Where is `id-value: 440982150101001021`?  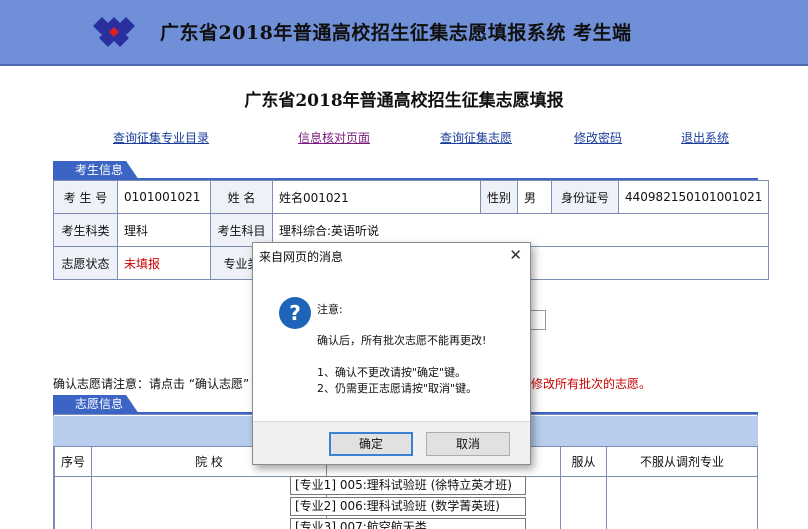 id-value: 440982150101001021 is located at coordinates (694, 197).